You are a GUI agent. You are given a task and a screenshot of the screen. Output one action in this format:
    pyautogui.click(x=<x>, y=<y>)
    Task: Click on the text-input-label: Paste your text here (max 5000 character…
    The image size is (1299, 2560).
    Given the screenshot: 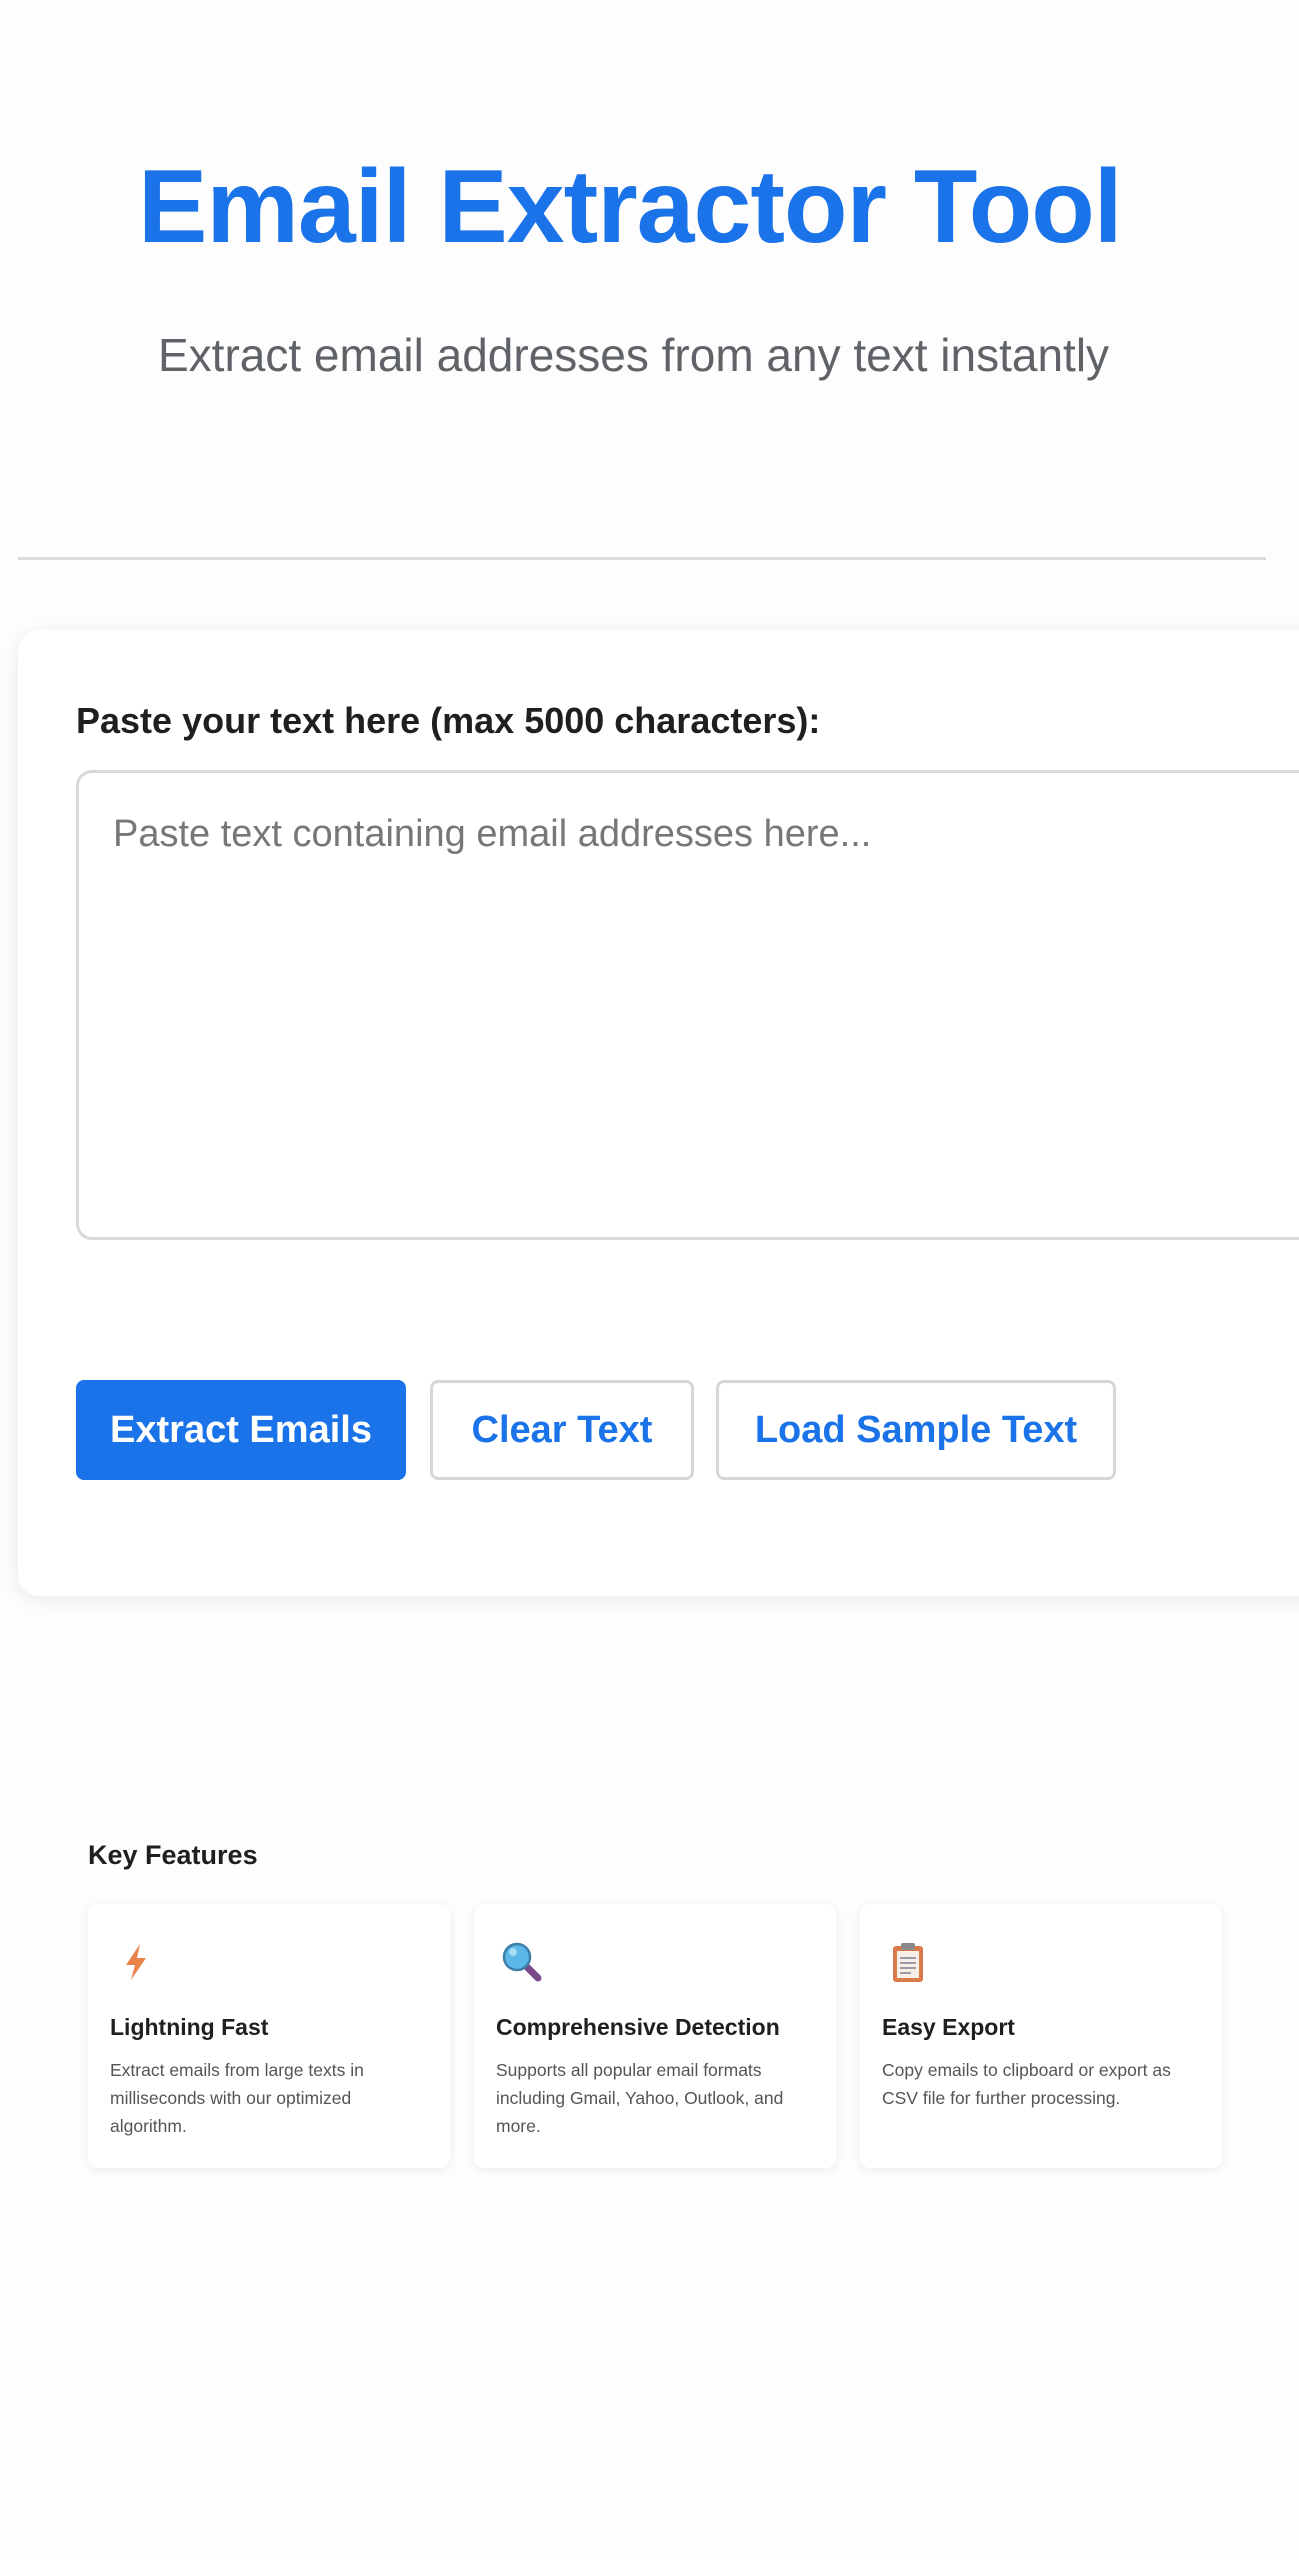 What is the action you would take?
    pyautogui.click(x=448, y=720)
    